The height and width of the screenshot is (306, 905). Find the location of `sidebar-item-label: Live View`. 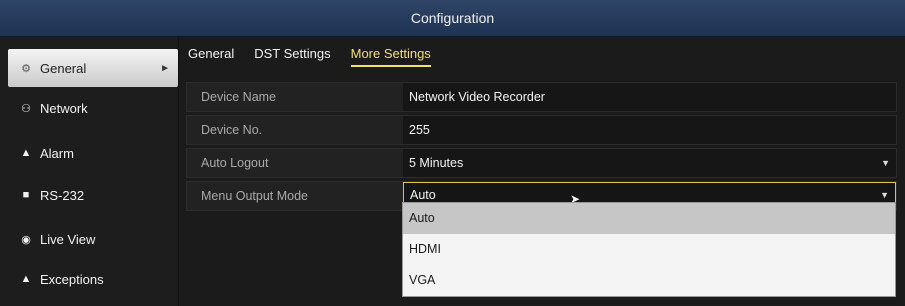

sidebar-item-label: Live View is located at coordinates (68, 239).